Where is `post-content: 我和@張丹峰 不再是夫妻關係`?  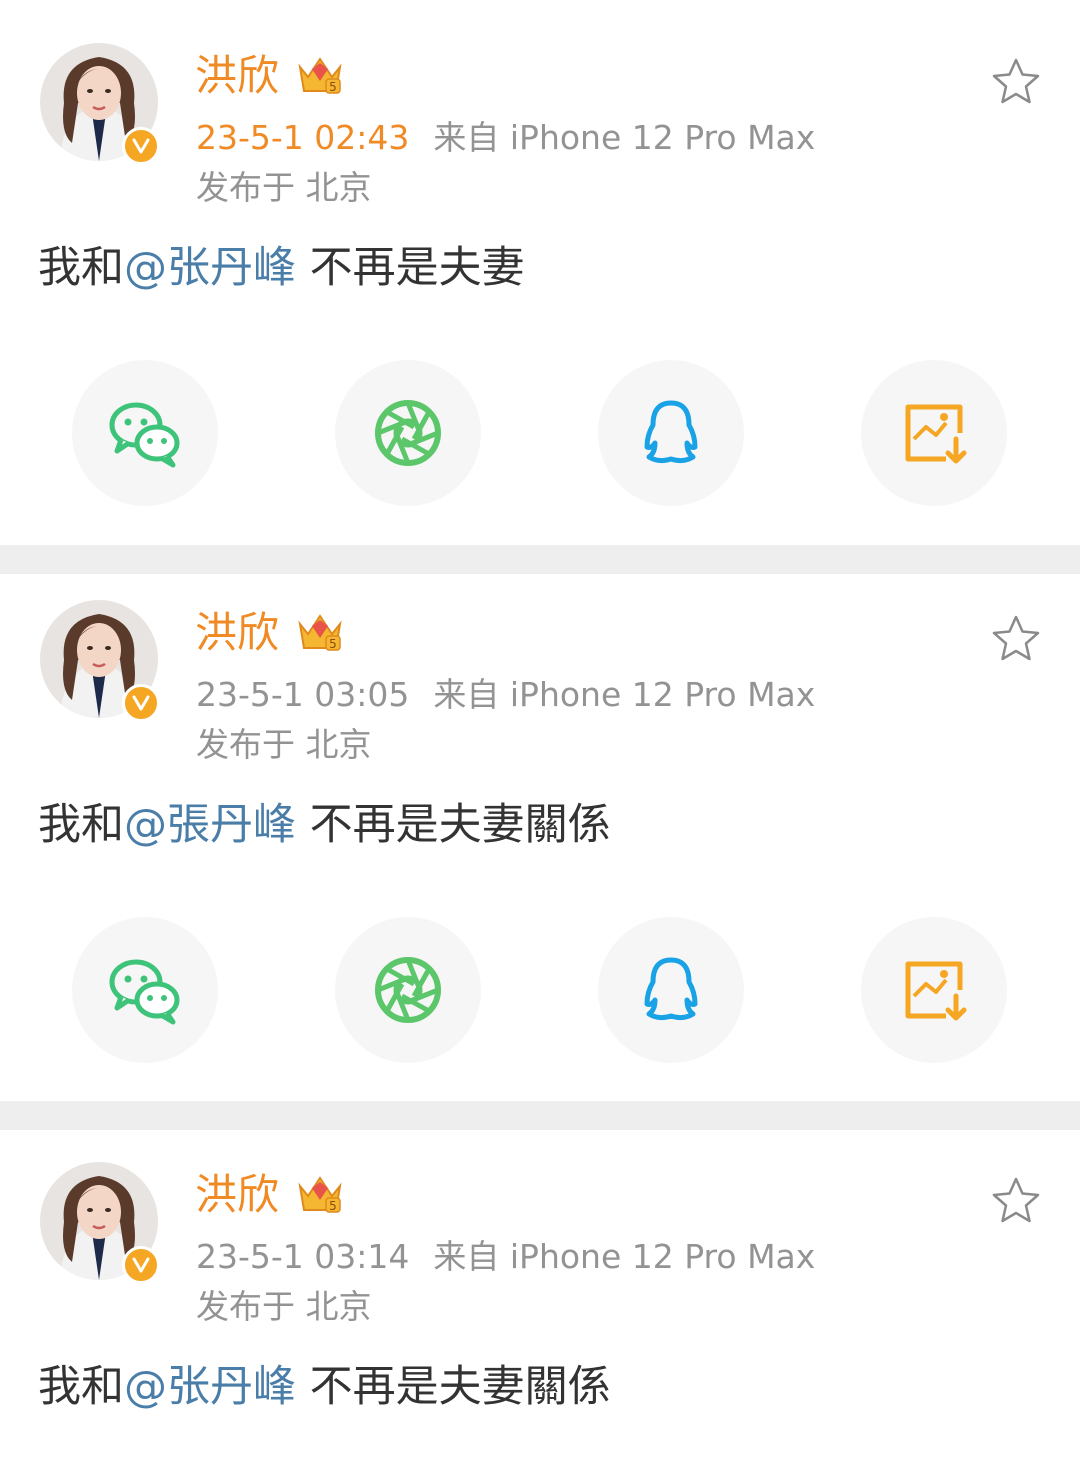
post-content: 我和@張丹峰 不再是夫妻關係 is located at coordinates (324, 825).